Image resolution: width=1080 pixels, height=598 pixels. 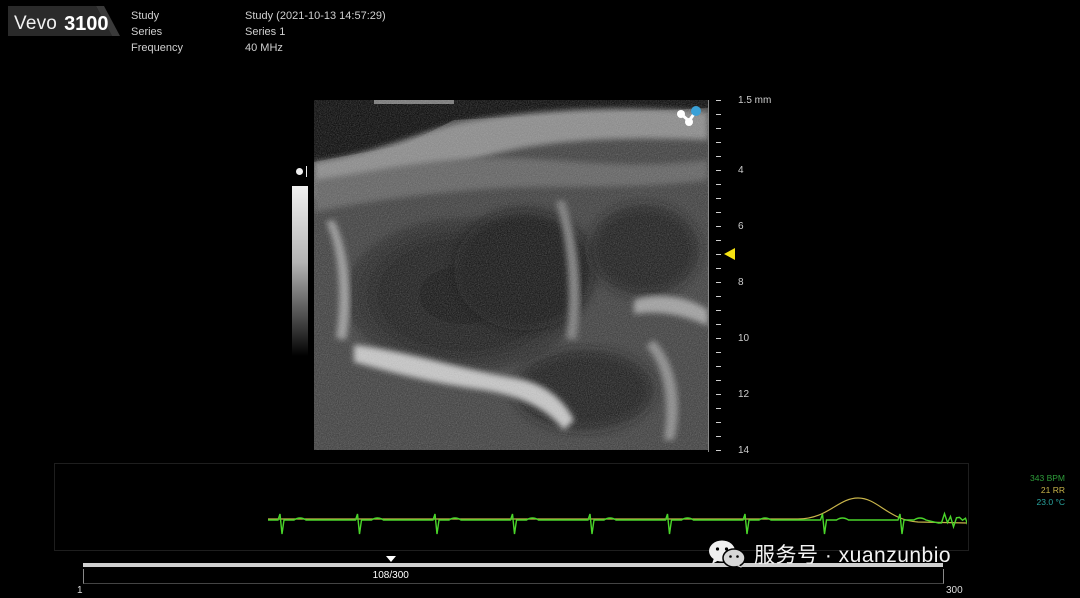 I want to click on heart-rate: 343 BPM, so click(x=1047, y=478).